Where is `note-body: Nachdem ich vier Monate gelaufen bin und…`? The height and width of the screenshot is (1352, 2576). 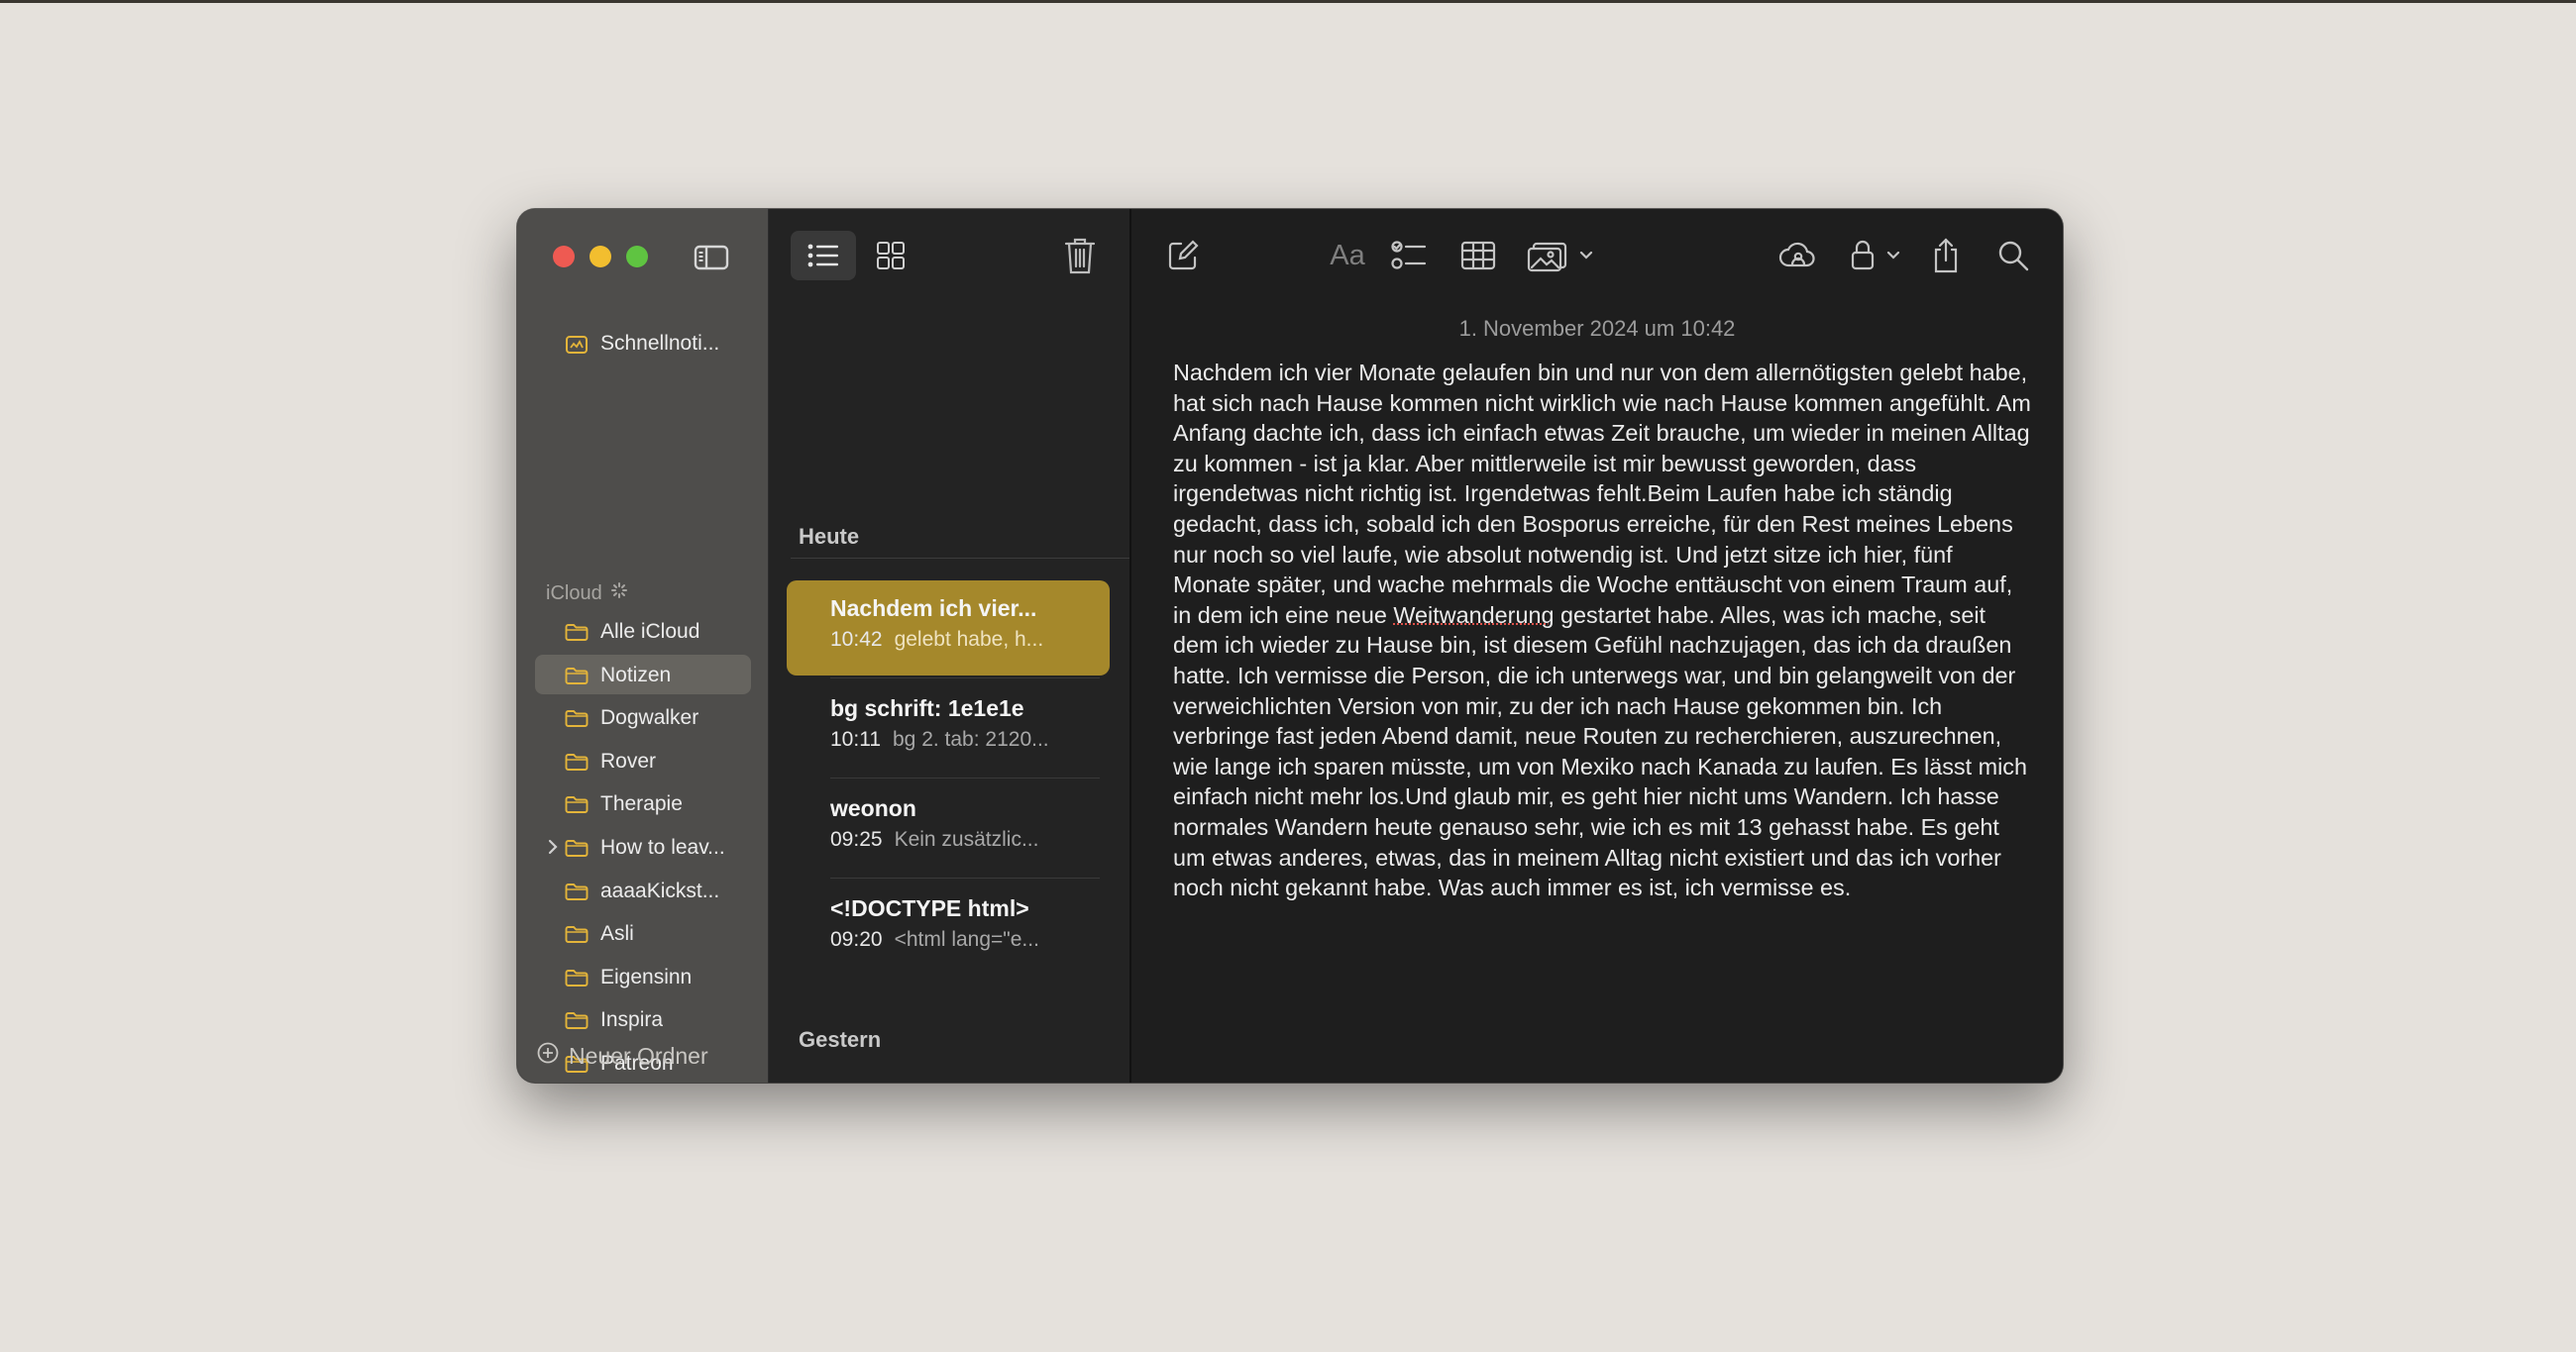
note-body: Nachdem ich vier Monate gelaufen bin und… is located at coordinates (1604, 630).